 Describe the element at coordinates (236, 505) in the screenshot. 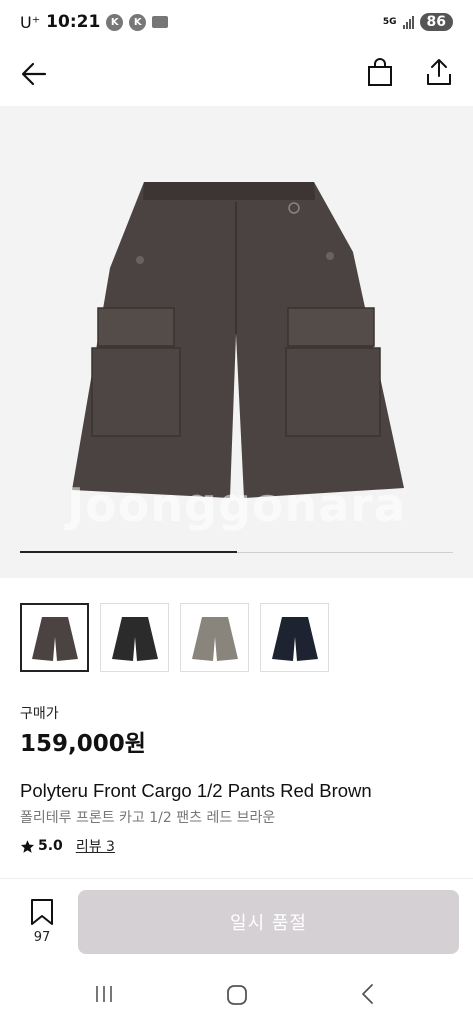

I see `watermark-text: Joonggonara` at that location.